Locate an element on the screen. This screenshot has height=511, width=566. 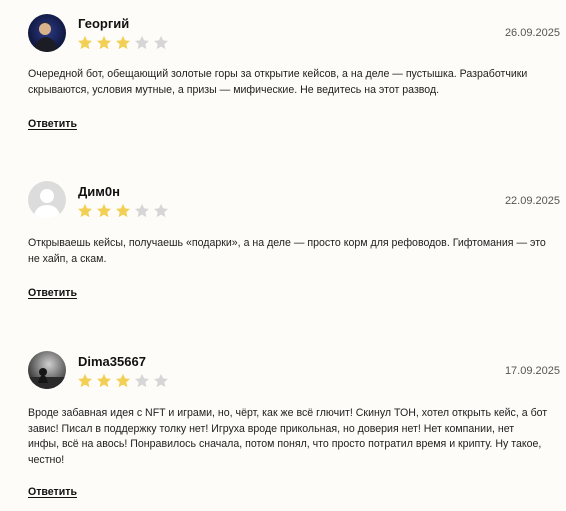
review-date: 17.09.2025 is located at coordinates (532, 371).